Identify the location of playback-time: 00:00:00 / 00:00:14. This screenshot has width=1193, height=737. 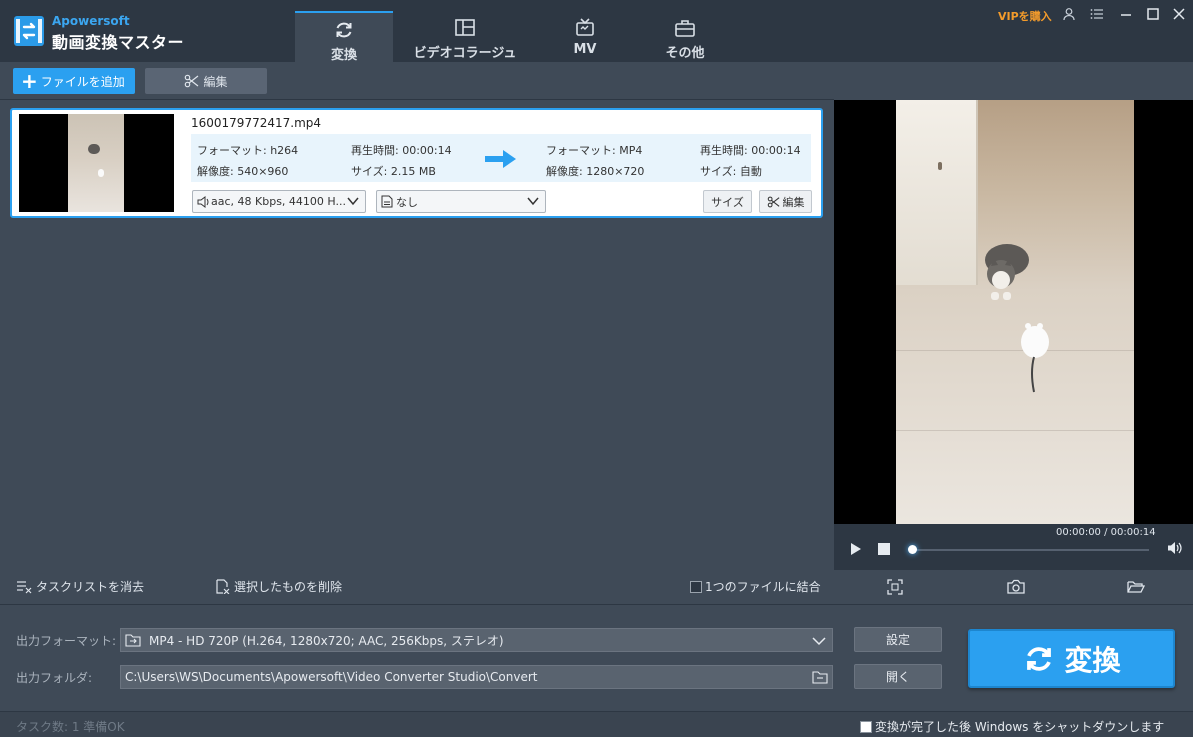
(1106, 532).